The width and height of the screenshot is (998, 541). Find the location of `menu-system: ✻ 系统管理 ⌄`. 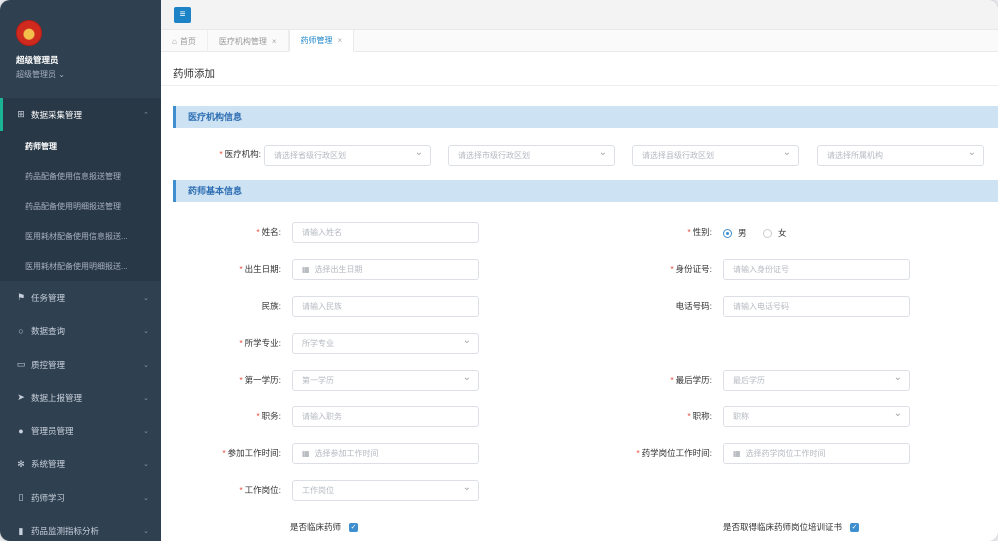

menu-system: ✻ 系统管理 ⌄ is located at coordinates (80, 464).